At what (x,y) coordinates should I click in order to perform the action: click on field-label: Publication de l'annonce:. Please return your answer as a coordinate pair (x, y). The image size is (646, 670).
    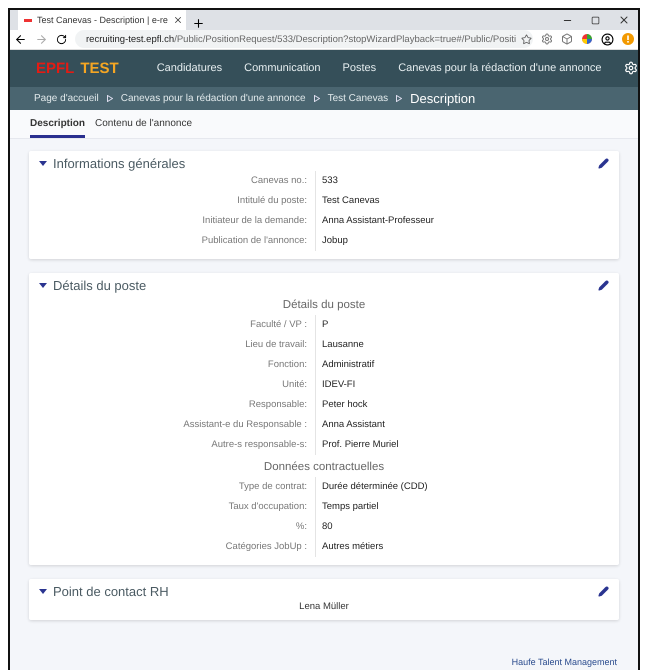
    Looking at the image, I should click on (177, 241).